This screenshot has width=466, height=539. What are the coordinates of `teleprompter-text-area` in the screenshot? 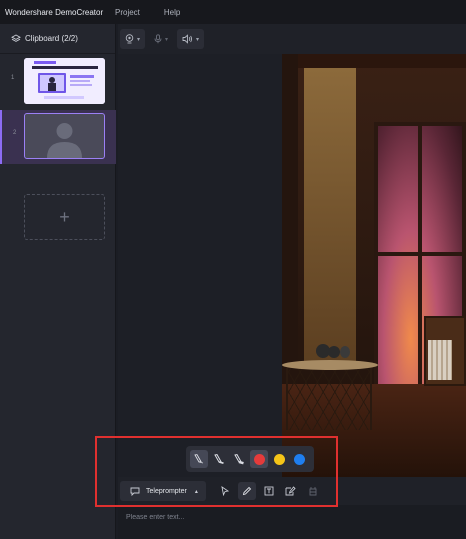 It's located at (292, 522).